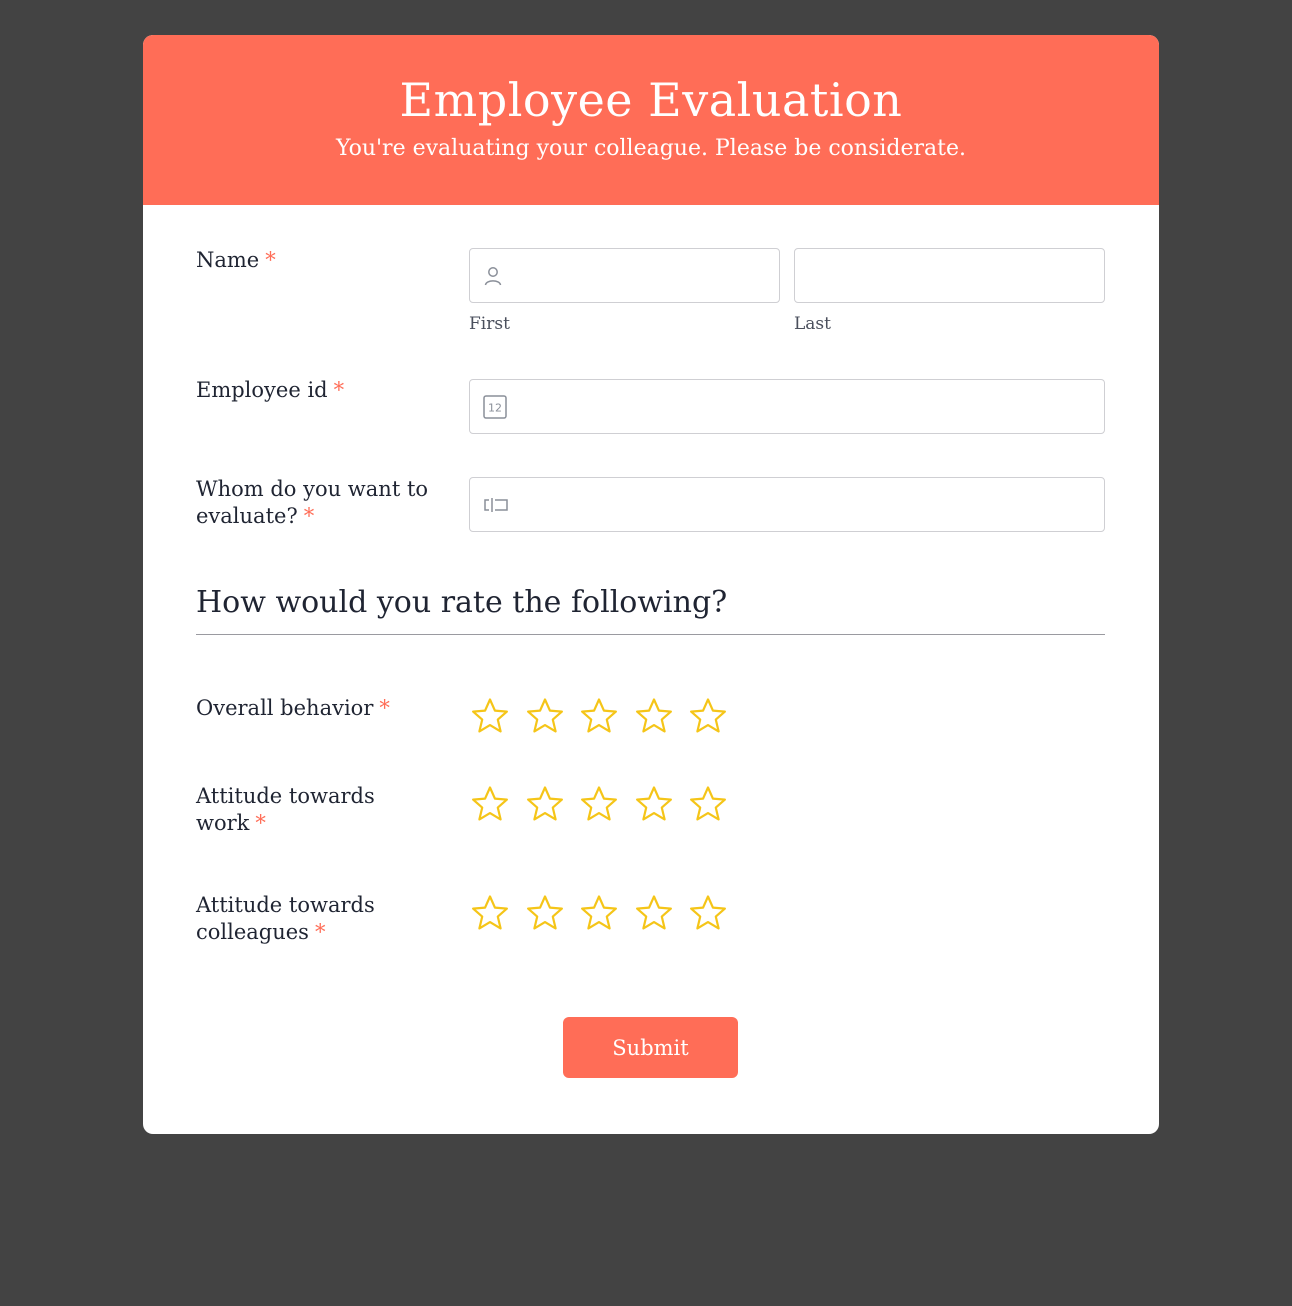  What do you see at coordinates (252, 932) in the screenshot?
I see `rating-label-line2: colleagues` at bounding box center [252, 932].